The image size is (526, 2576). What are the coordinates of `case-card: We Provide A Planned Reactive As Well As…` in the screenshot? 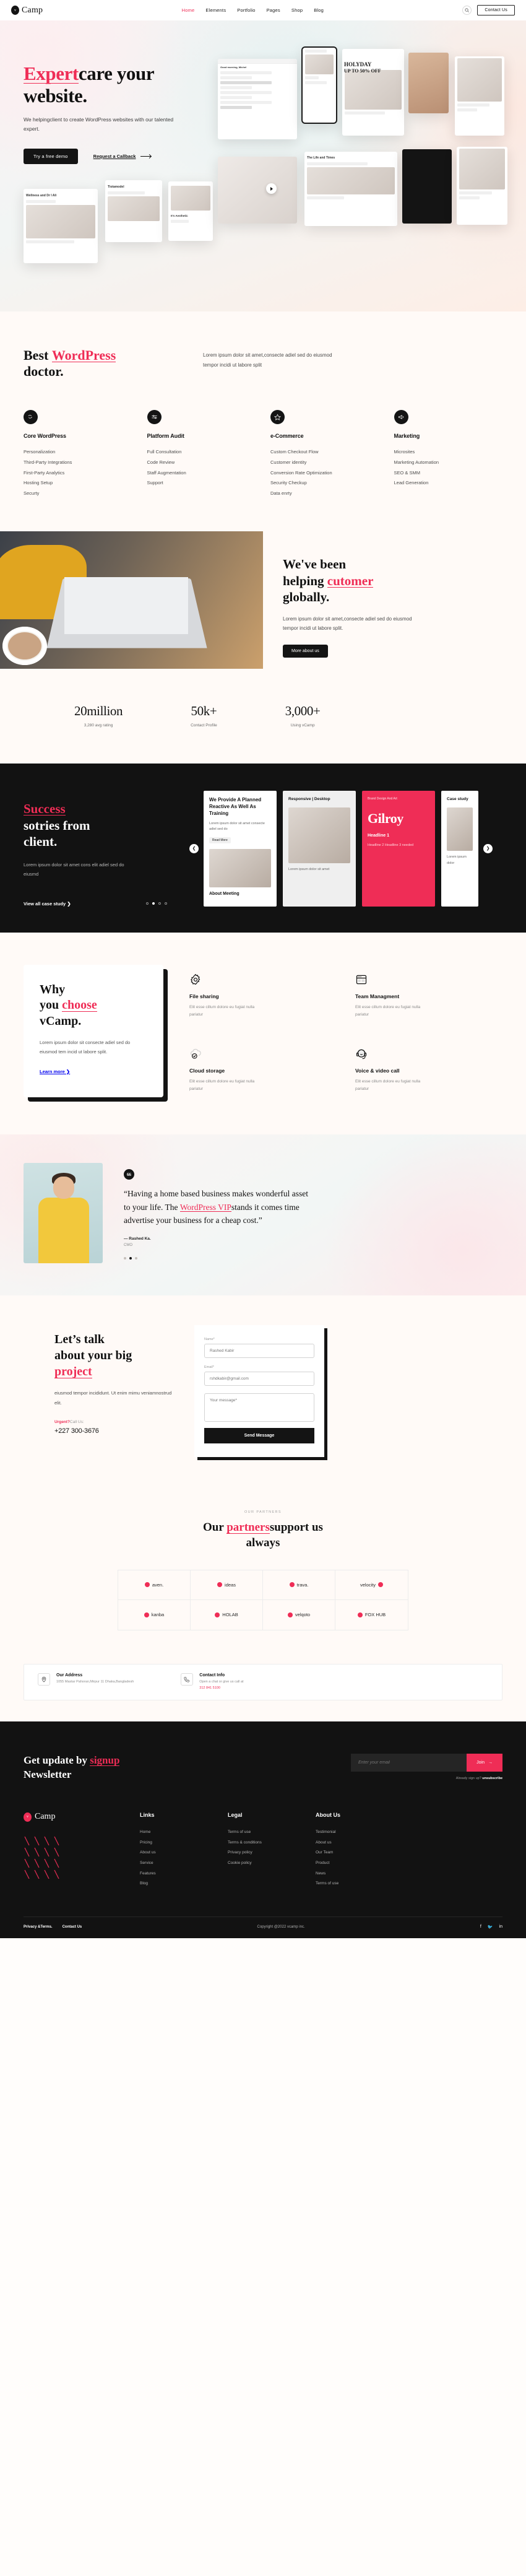 It's located at (240, 849).